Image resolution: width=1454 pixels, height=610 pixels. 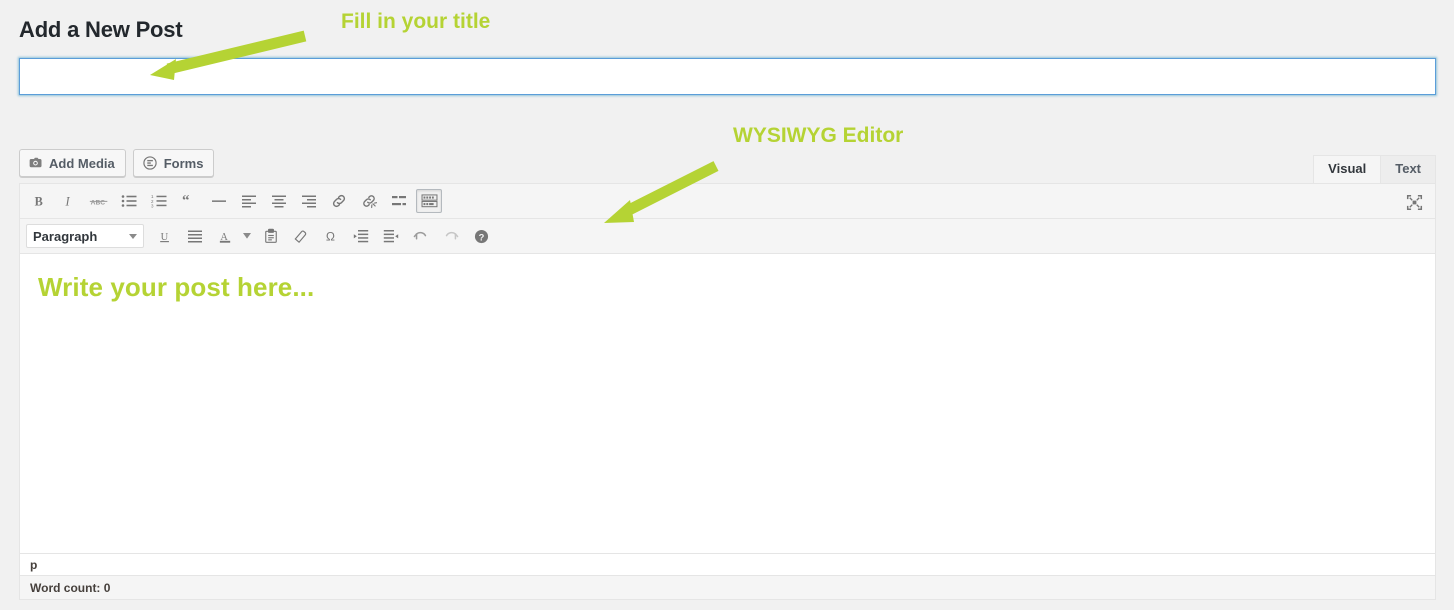 What do you see at coordinates (421, 236) in the screenshot?
I see `undo-icon` at bounding box center [421, 236].